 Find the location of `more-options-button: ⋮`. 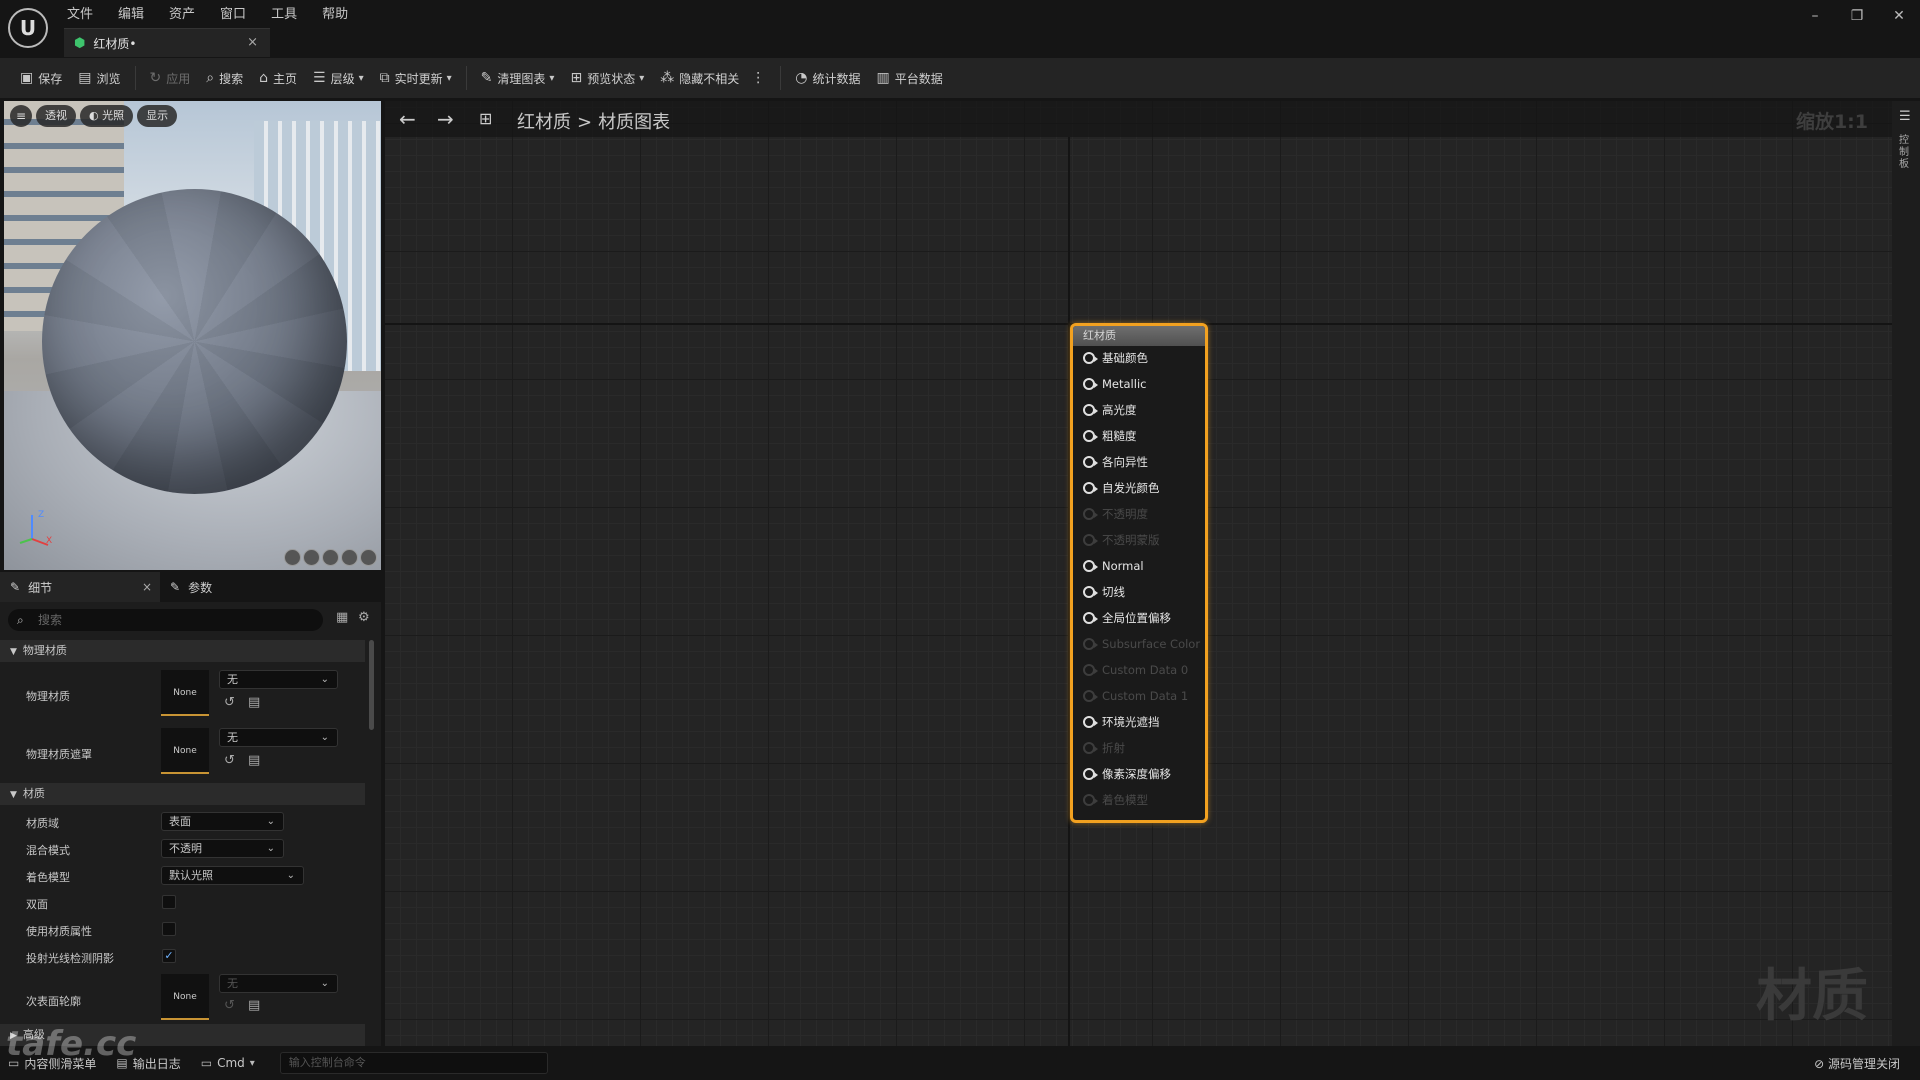

more-options-button: ⋮ is located at coordinates (760, 78).